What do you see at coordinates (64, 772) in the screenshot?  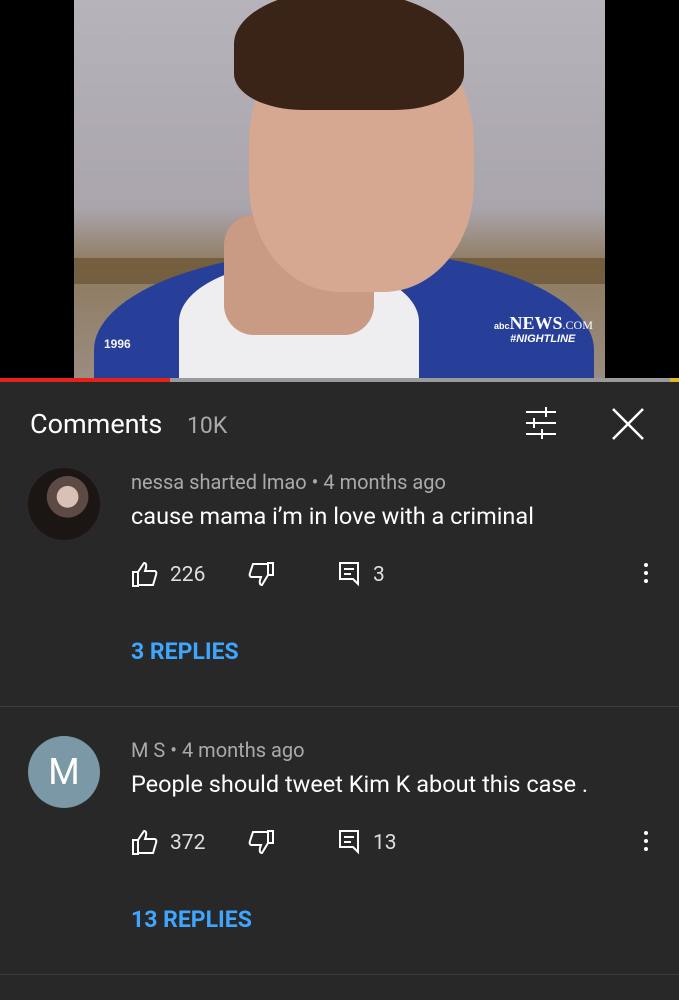 I see `avatar: M` at bounding box center [64, 772].